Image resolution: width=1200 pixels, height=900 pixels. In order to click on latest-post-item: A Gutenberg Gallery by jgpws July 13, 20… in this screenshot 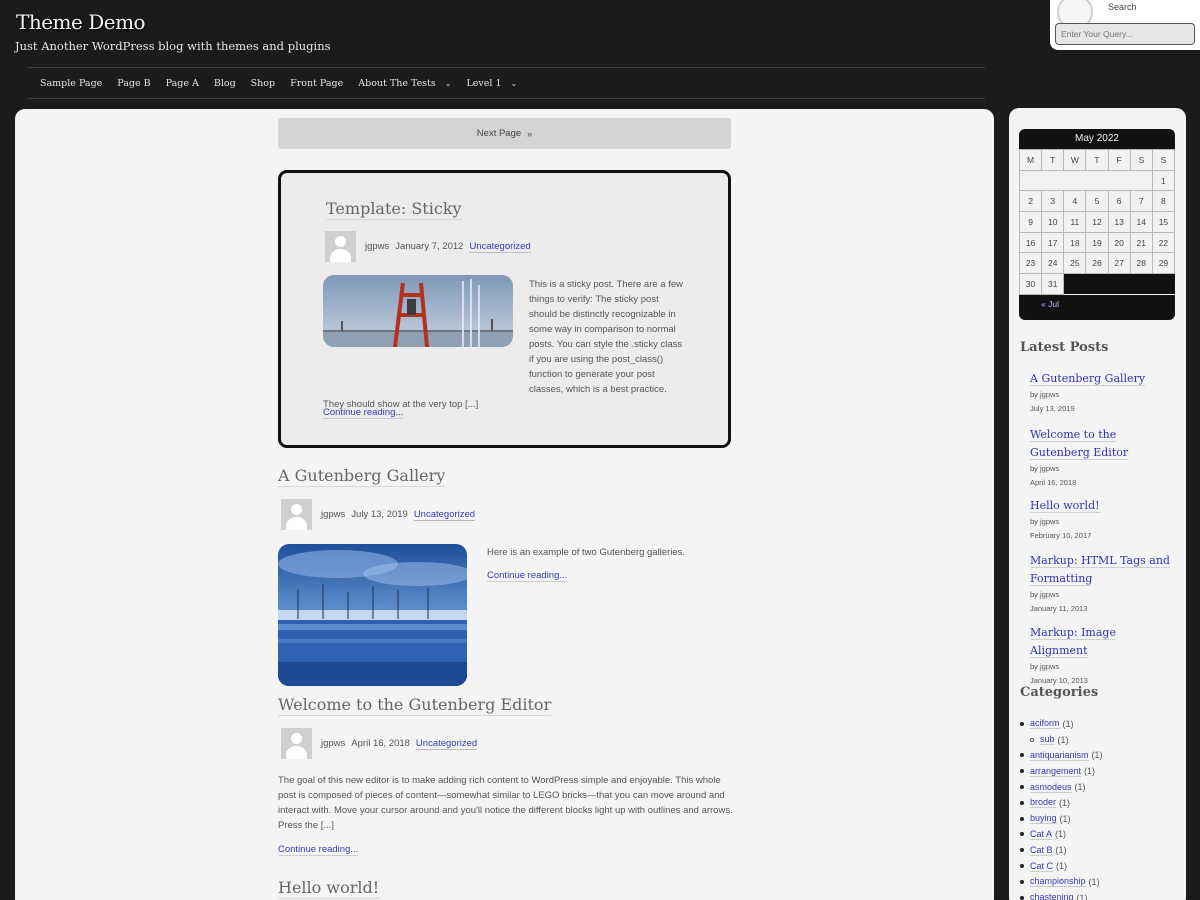, I will do `click(1100, 391)`.